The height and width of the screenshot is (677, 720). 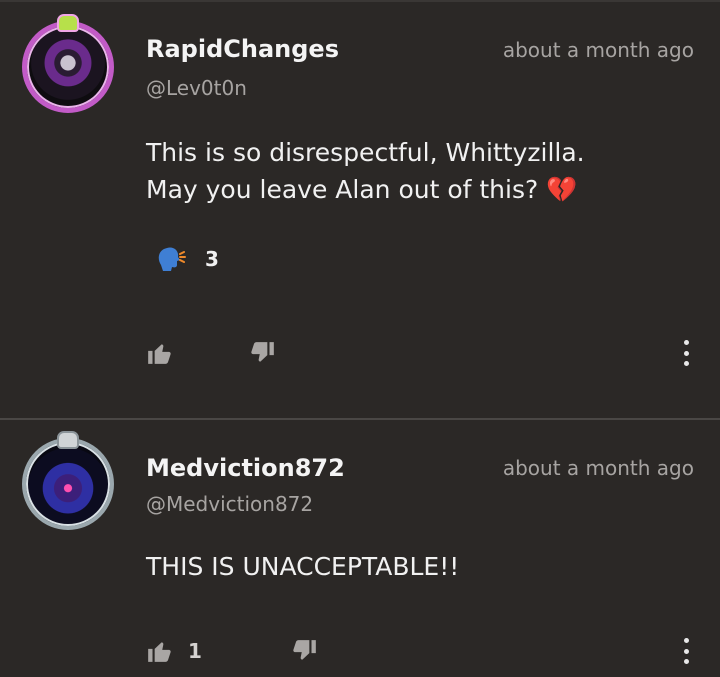 I want to click on comment-author-name: Medviction872, so click(x=245, y=468).